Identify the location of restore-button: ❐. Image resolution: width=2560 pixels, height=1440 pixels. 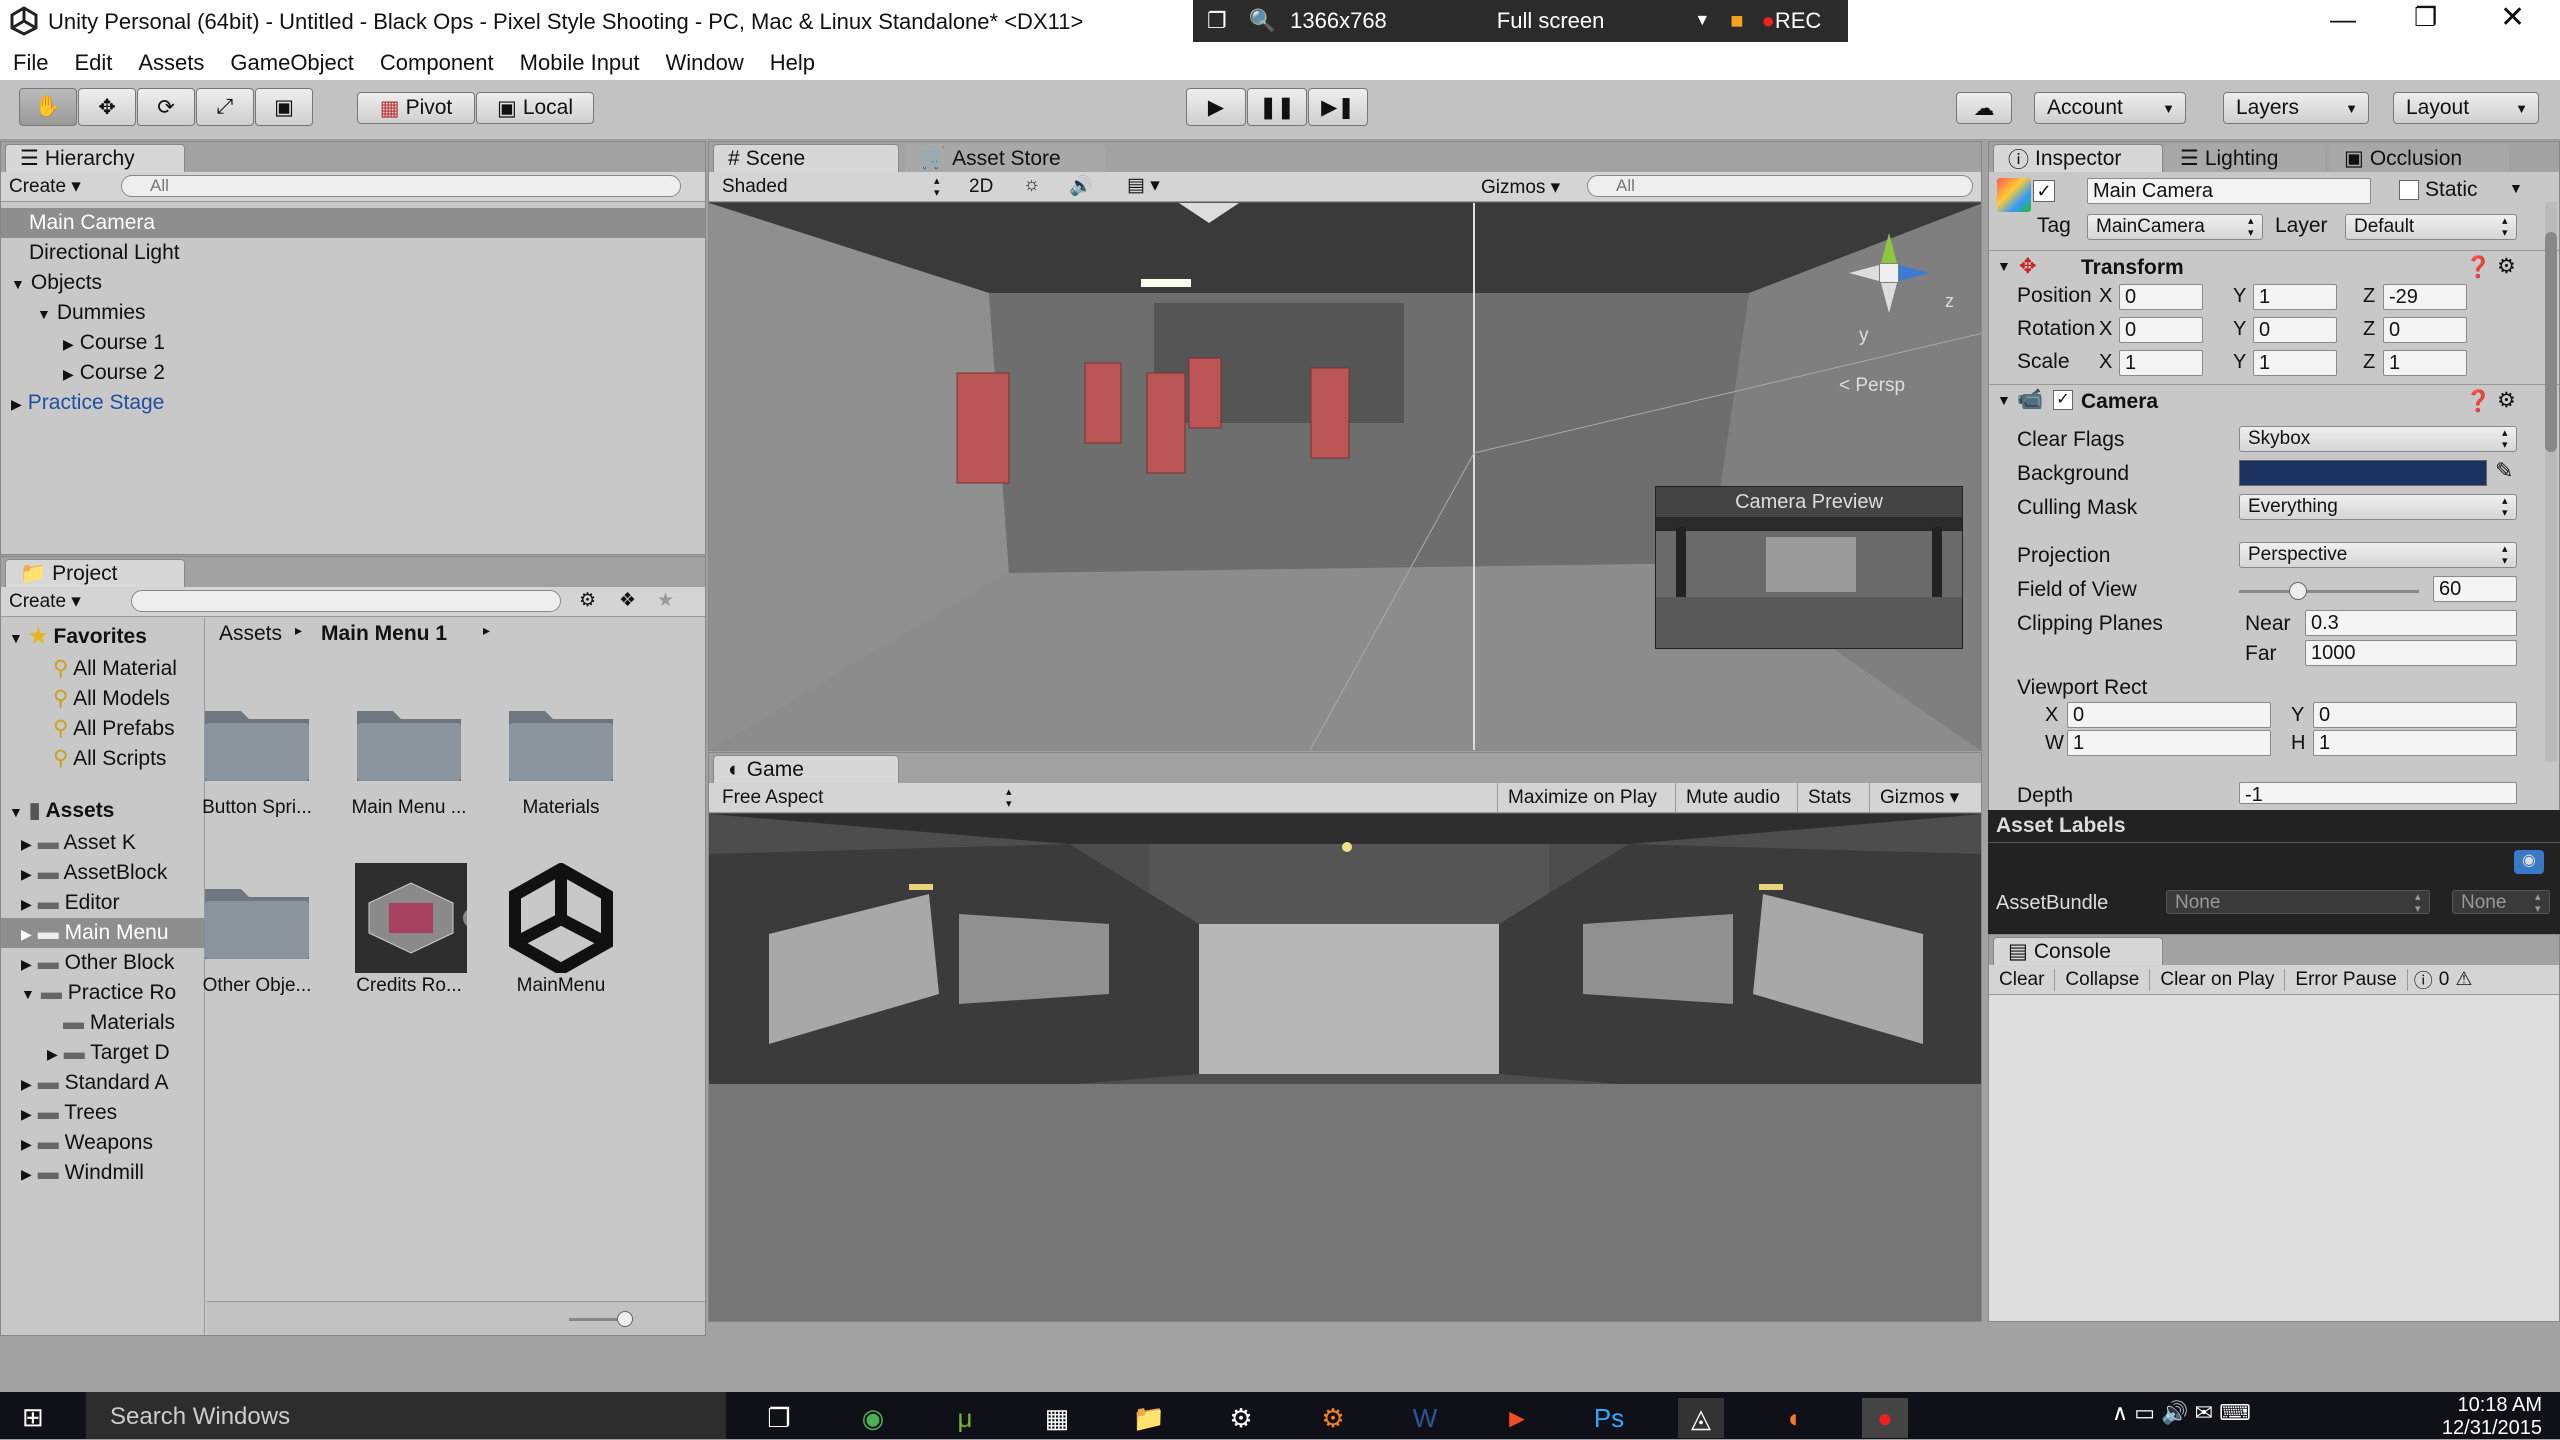
(2425, 17).